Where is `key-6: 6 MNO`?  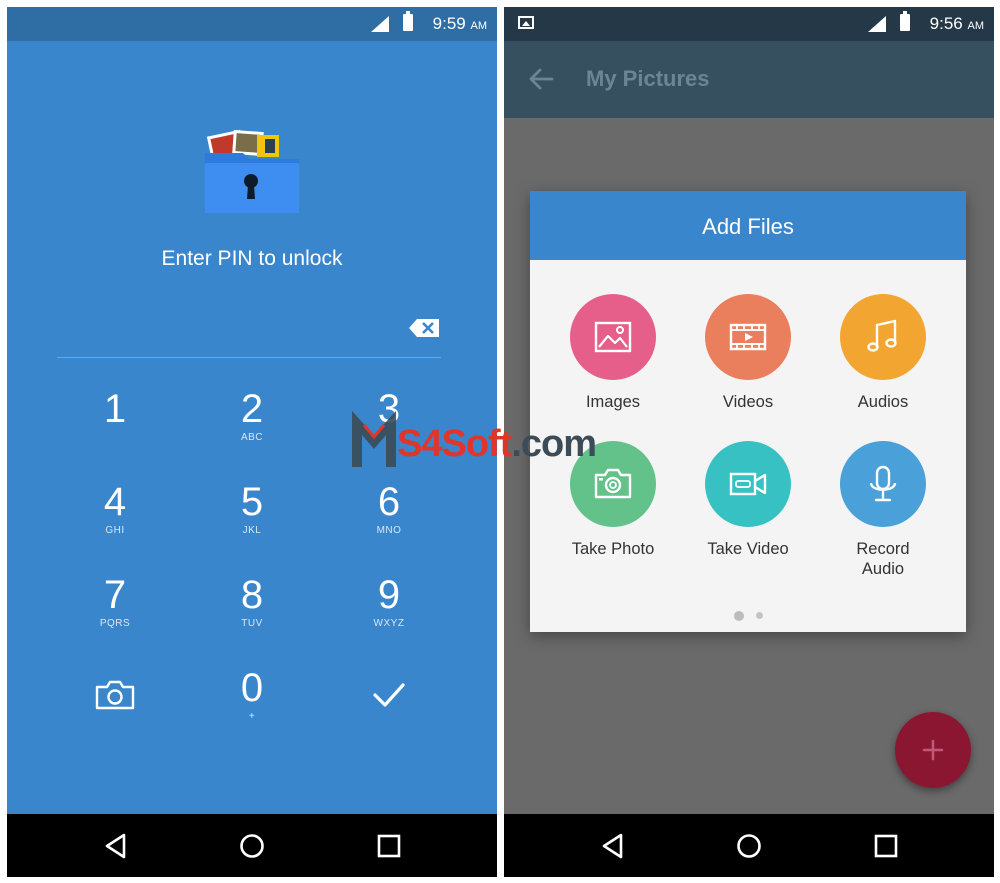 key-6: 6 MNO is located at coordinates (389, 526).